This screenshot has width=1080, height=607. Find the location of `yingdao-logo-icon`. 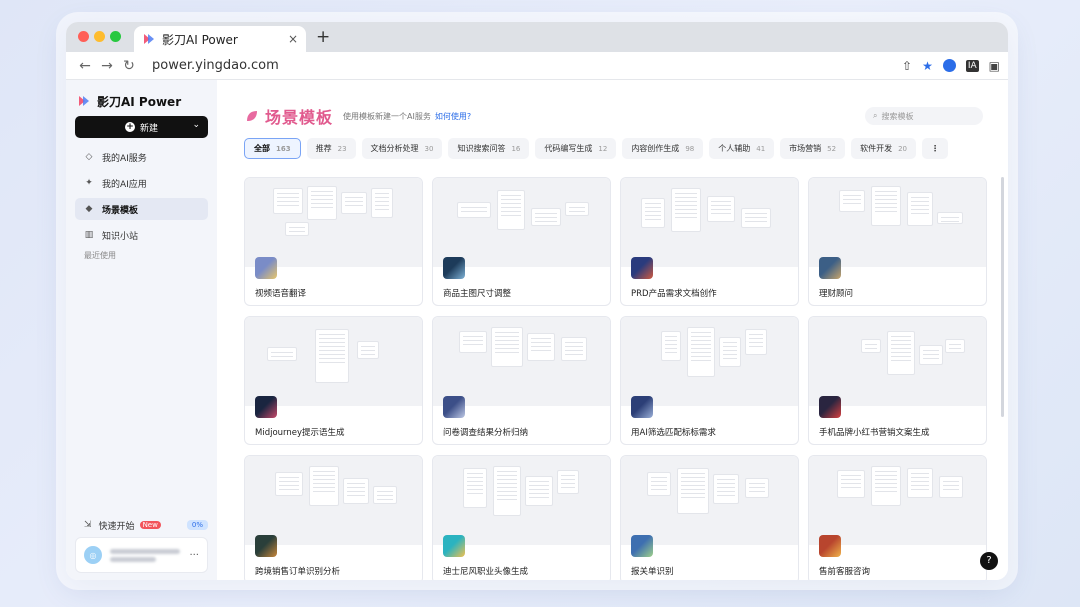

yingdao-logo-icon is located at coordinates (84, 101).